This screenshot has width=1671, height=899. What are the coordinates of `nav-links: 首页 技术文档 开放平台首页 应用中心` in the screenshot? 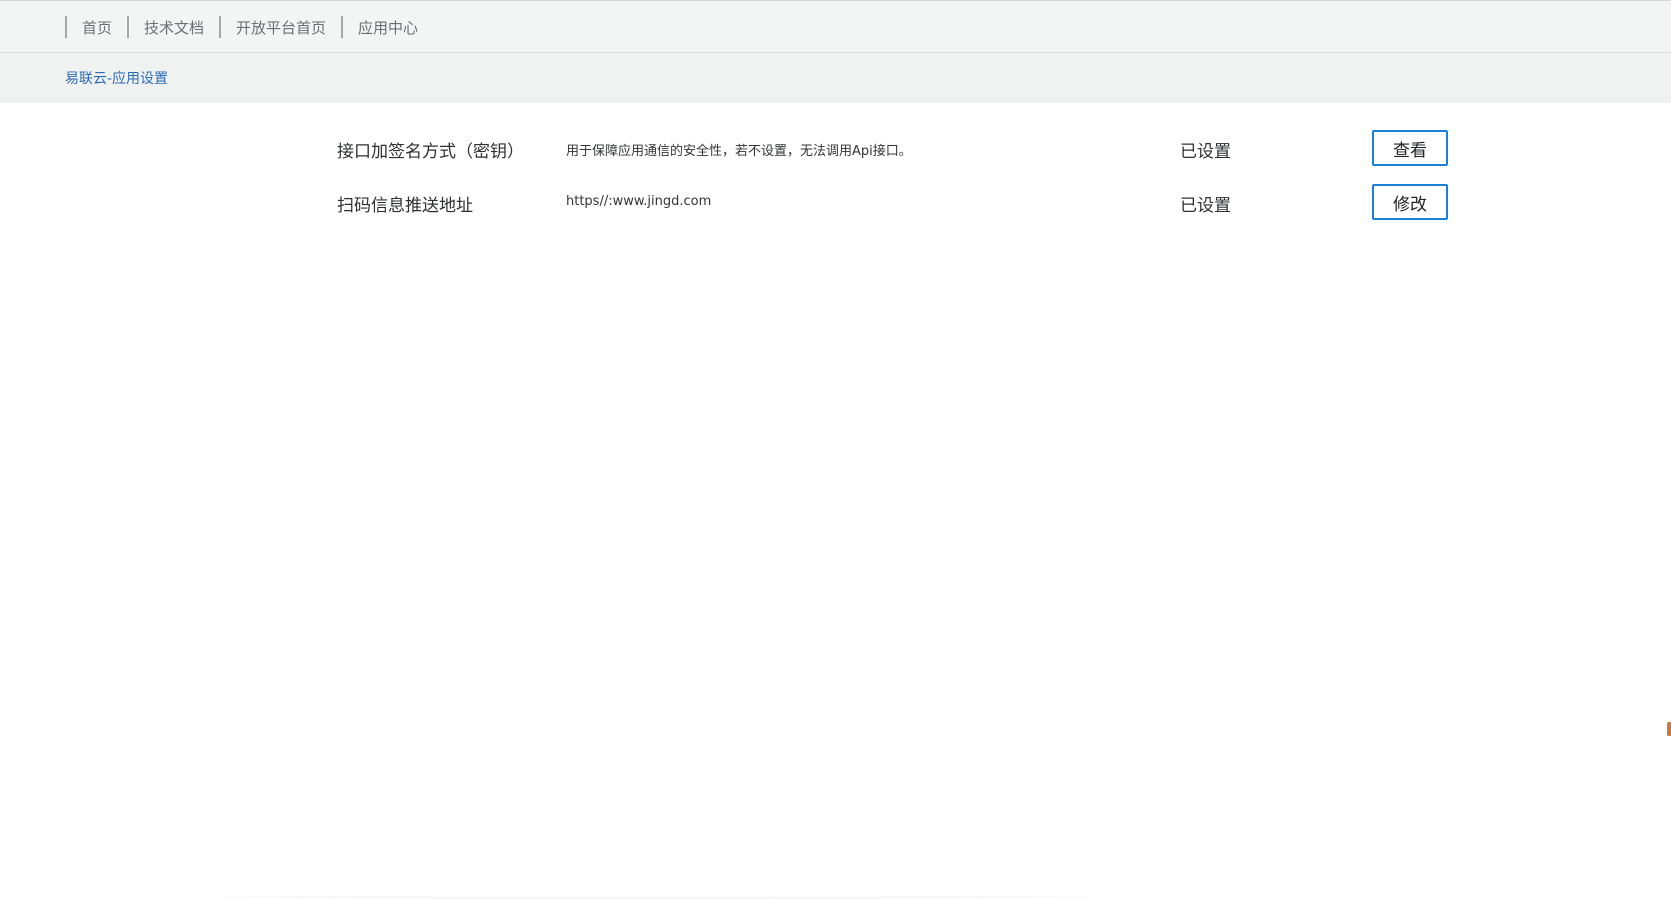 It's located at (249, 27).